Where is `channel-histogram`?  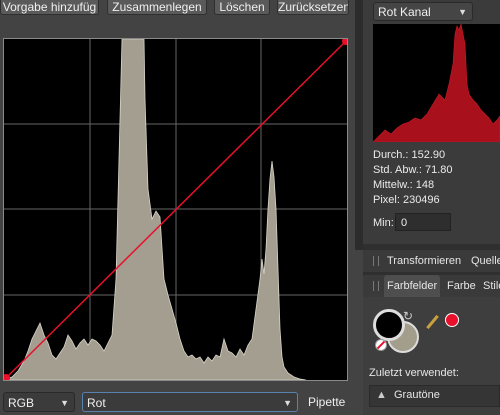 channel-histogram is located at coordinates (436, 82).